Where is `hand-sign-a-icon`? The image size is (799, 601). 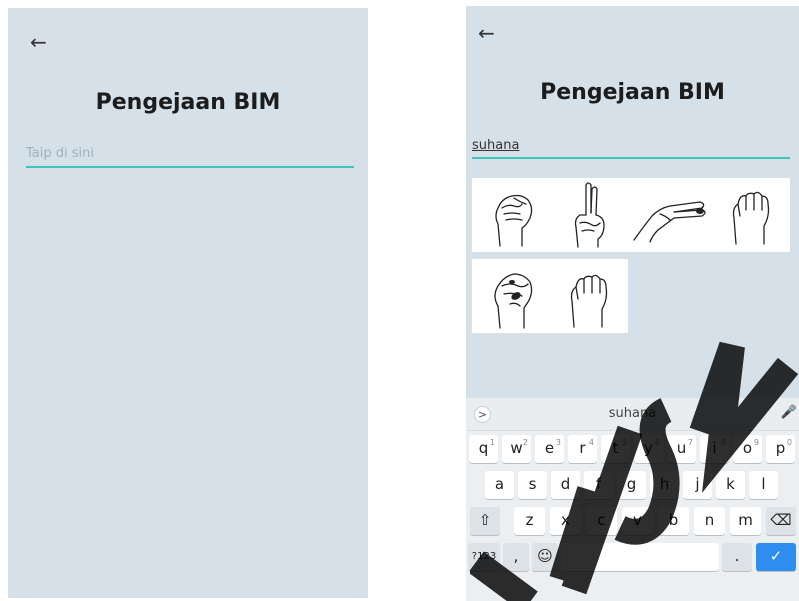
hand-sign-a-icon is located at coordinates (751, 218).